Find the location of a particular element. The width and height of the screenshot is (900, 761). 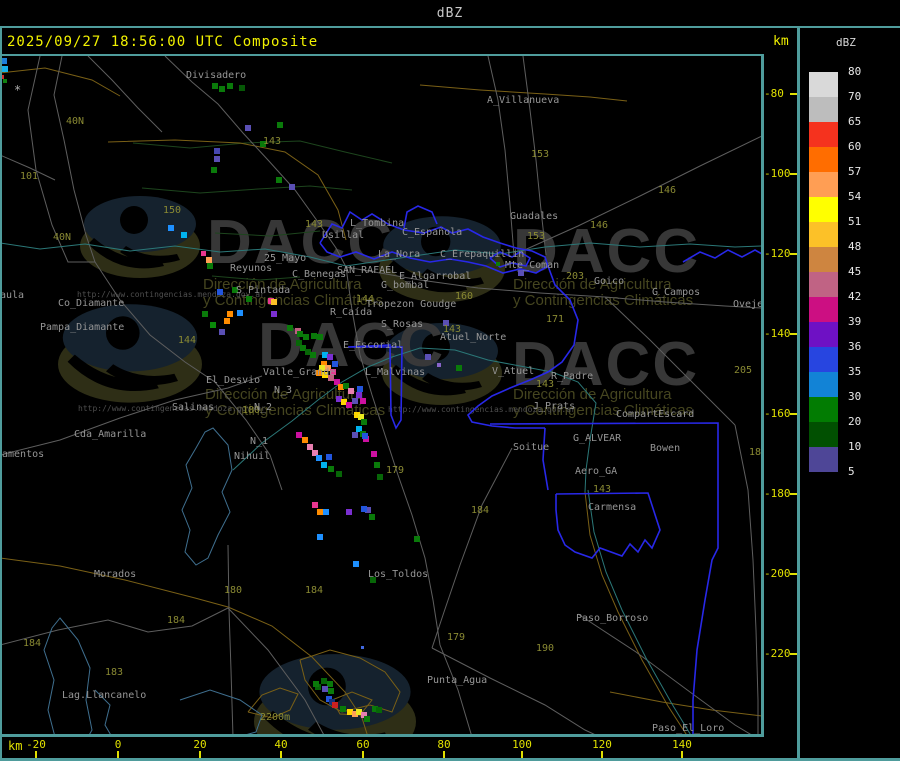

dbz-legend-panel: dBZ 80 70 65 60 57 54 51 48 45 42 39 36 35 30 20 10 5 is located at coordinates (850, 393).